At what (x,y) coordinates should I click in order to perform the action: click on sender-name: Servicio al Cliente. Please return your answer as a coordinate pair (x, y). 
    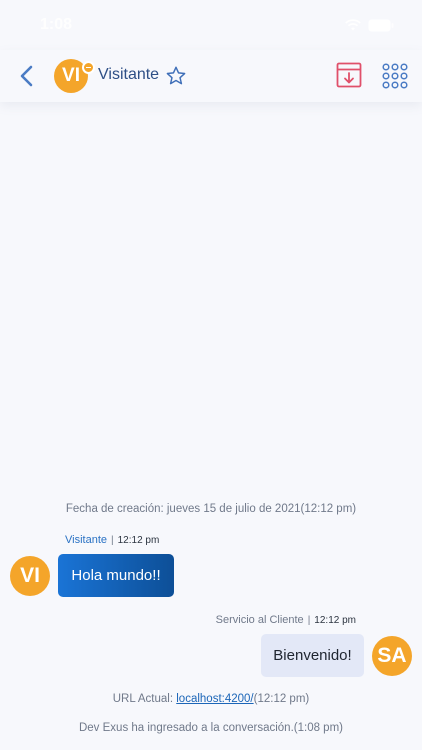
    Looking at the image, I should click on (259, 620).